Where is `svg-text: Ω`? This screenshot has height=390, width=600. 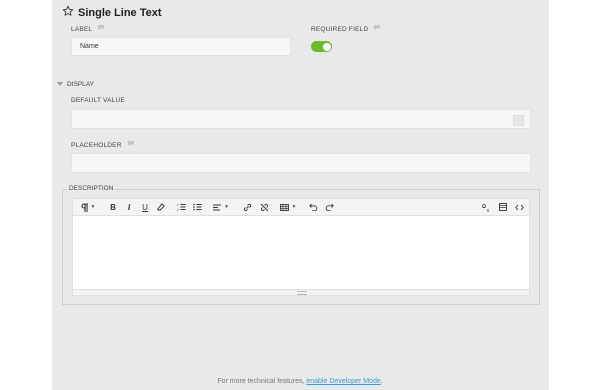 svg-text: Ω is located at coordinates (484, 207).